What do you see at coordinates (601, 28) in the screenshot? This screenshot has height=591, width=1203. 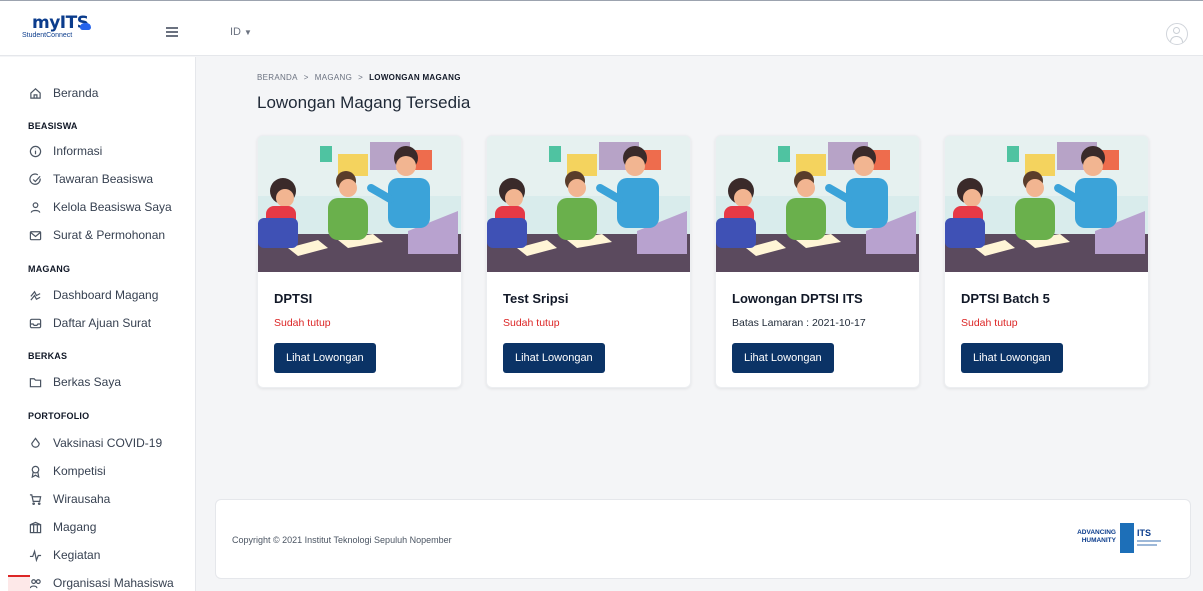 I see `top-bar: myITS StudentConnect ID ▼` at bounding box center [601, 28].